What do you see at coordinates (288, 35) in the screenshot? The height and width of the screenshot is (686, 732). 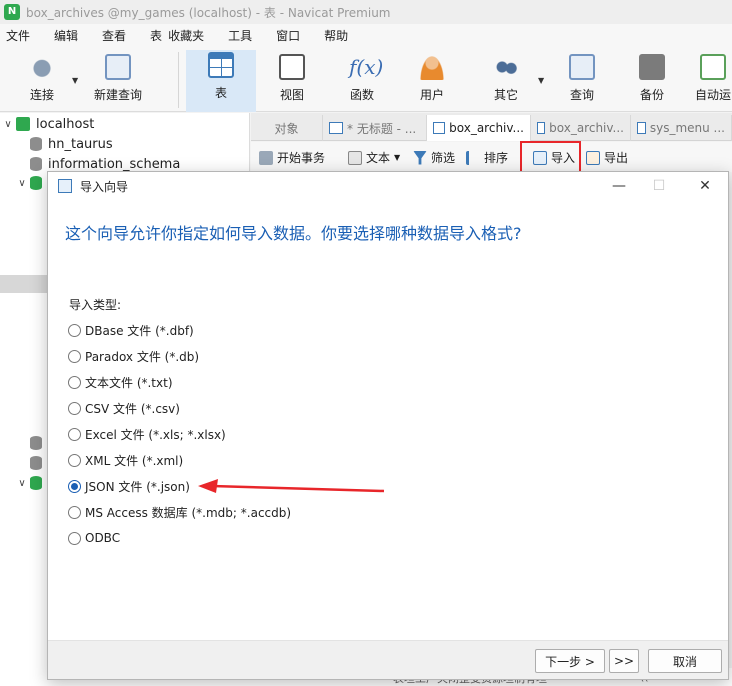 I see `menu-window: 窗口` at bounding box center [288, 35].